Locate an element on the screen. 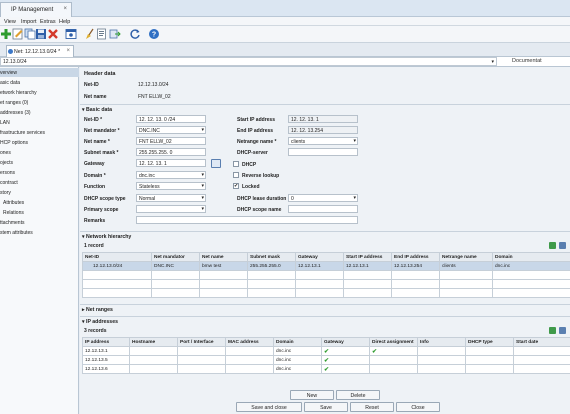 The width and height of the screenshot is (570, 414). edit-icon is located at coordinates (18, 34).